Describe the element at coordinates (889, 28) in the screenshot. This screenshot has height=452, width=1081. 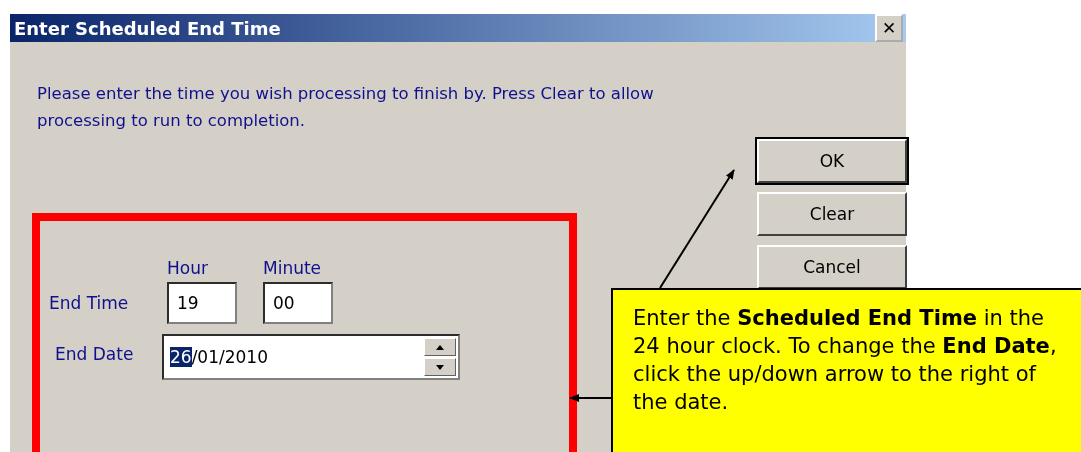
I see `close-button: ✕` at that location.